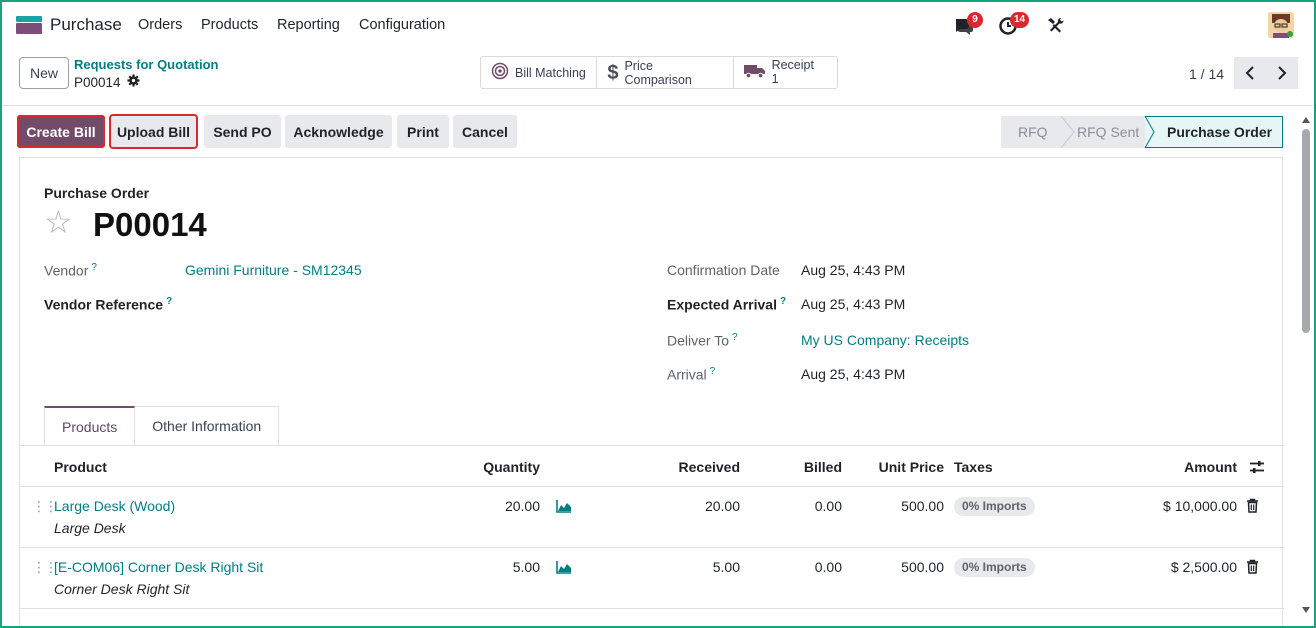 The height and width of the screenshot is (628, 1316). Describe the element at coordinates (485, 131) in the screenshot. I see `cancel-button: Cancel` at that location.